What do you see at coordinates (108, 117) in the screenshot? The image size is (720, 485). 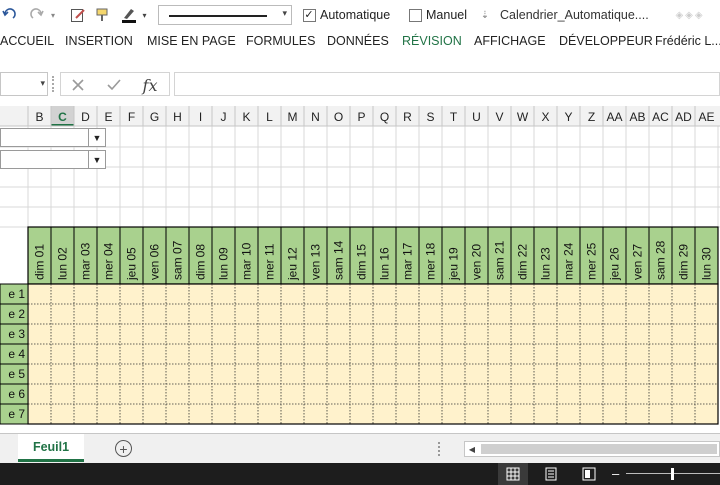 I see `column-heading-e: E` at bounding box center [108, 117].